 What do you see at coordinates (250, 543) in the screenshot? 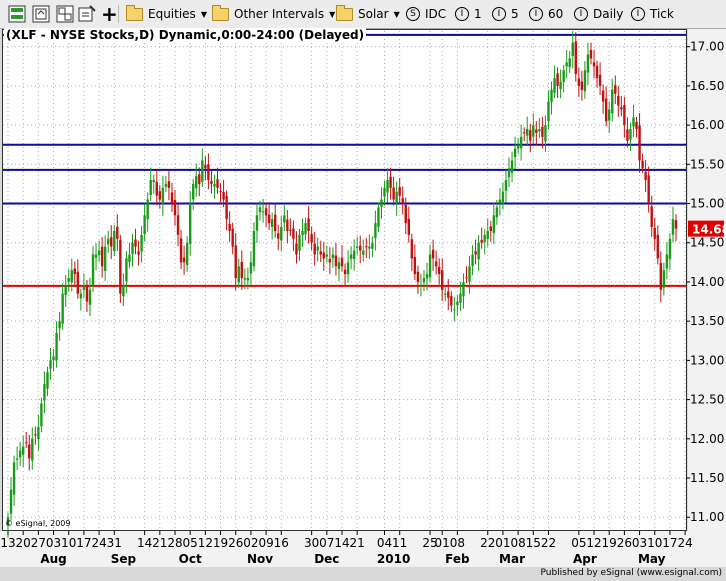
I see `x-tick-label: 02` at bounding box center [250, 543].